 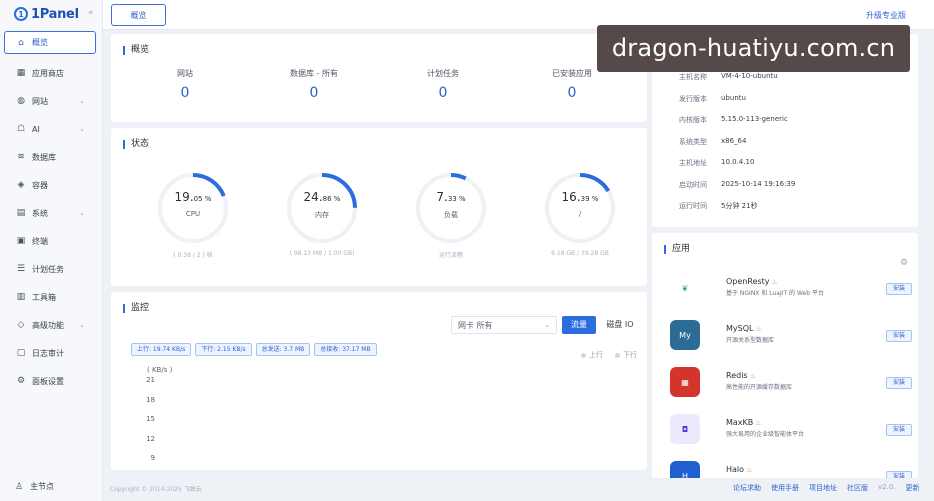 What do you see at coordinates (791, 294) in the screenshot?
I see `app-list-item: ❦ OpenResty ♨ 基于 NGINX 和 LuaJIT 的 Web 平台 安装` at bounding box center [791, 294].